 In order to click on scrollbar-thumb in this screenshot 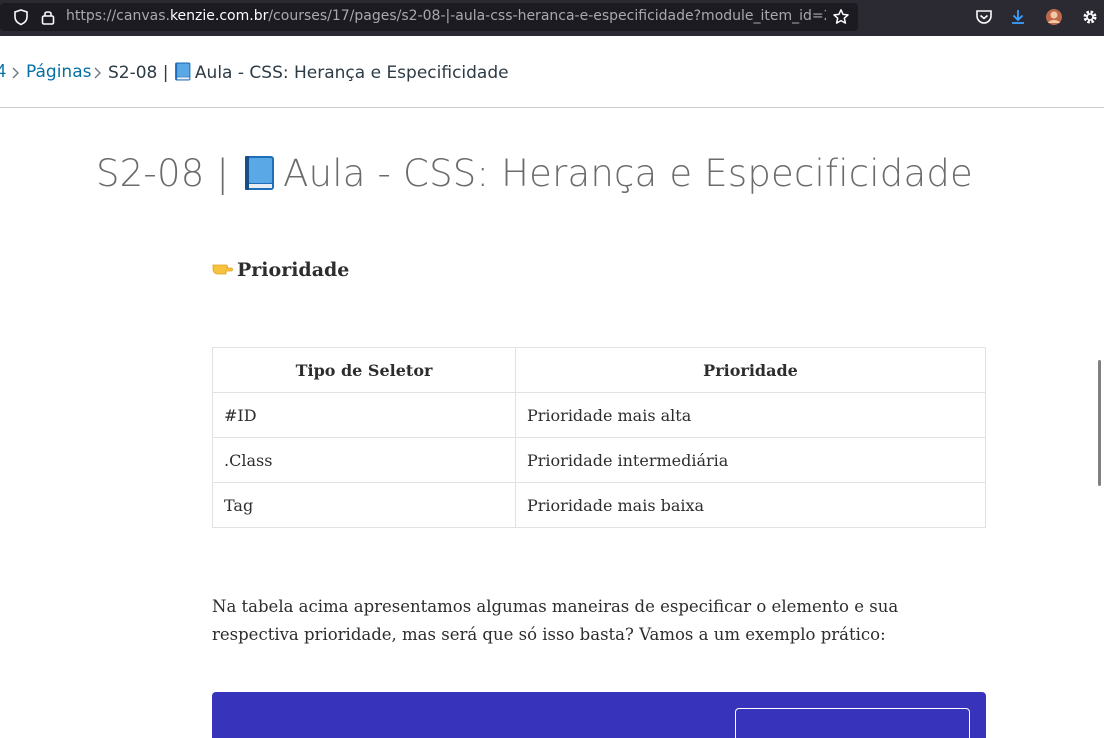, I will do `click(1099, 423)`.